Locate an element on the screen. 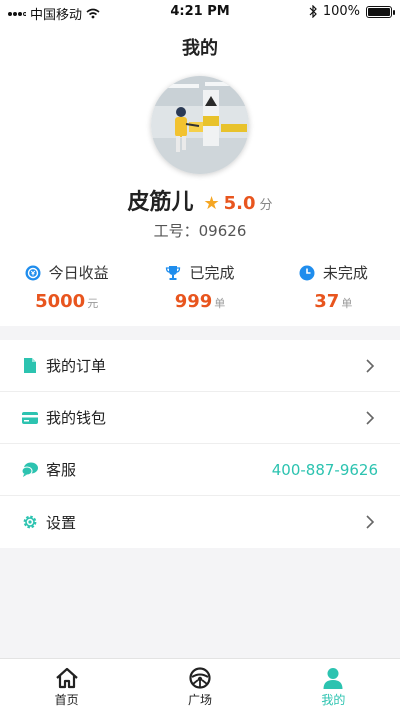 The image size is (400, 711). person-icon is located at coordinates (333, 678).